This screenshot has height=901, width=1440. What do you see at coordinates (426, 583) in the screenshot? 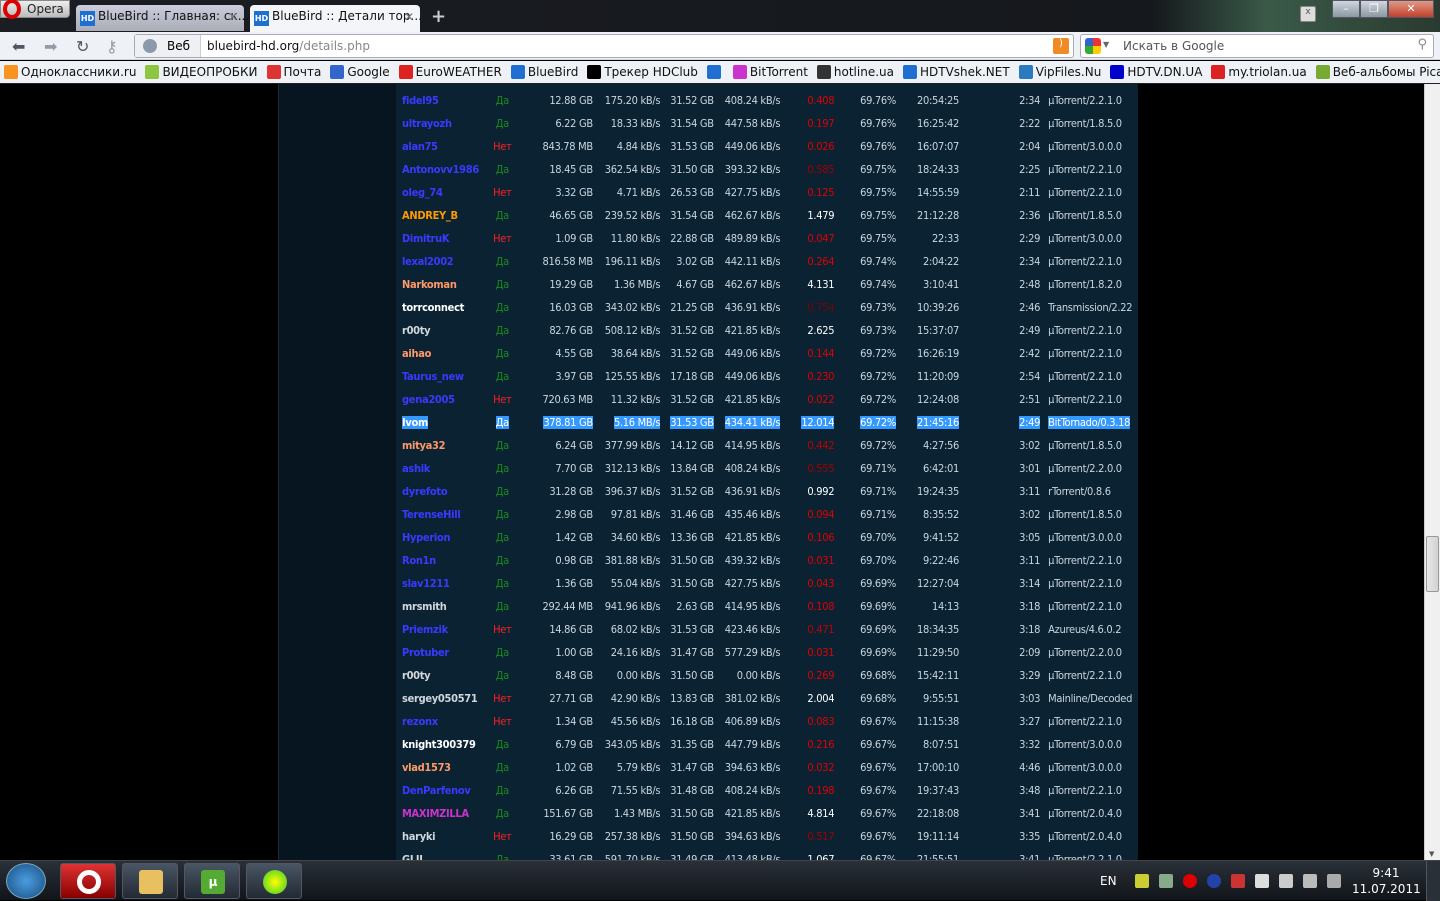
I see `peer-name: slav1211` at bounding box center [426, 583].